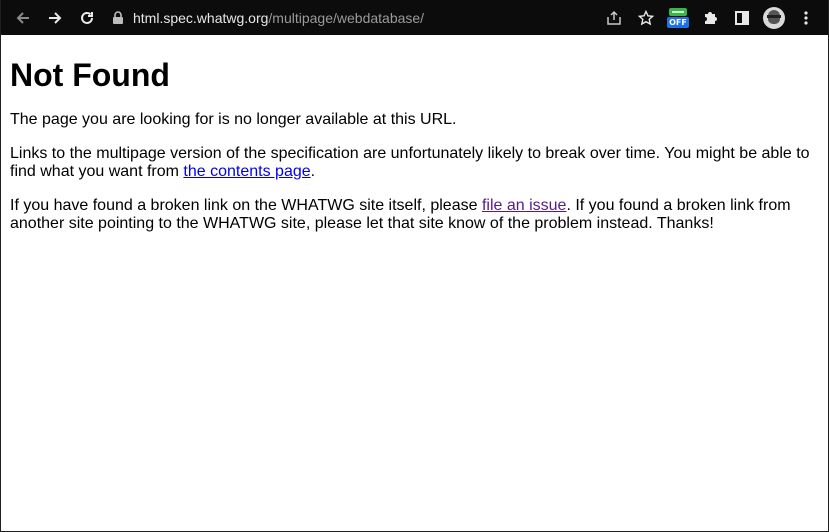 This screenshot has width=829, height=532. I want to click on extensions-button, so click(710, 18).